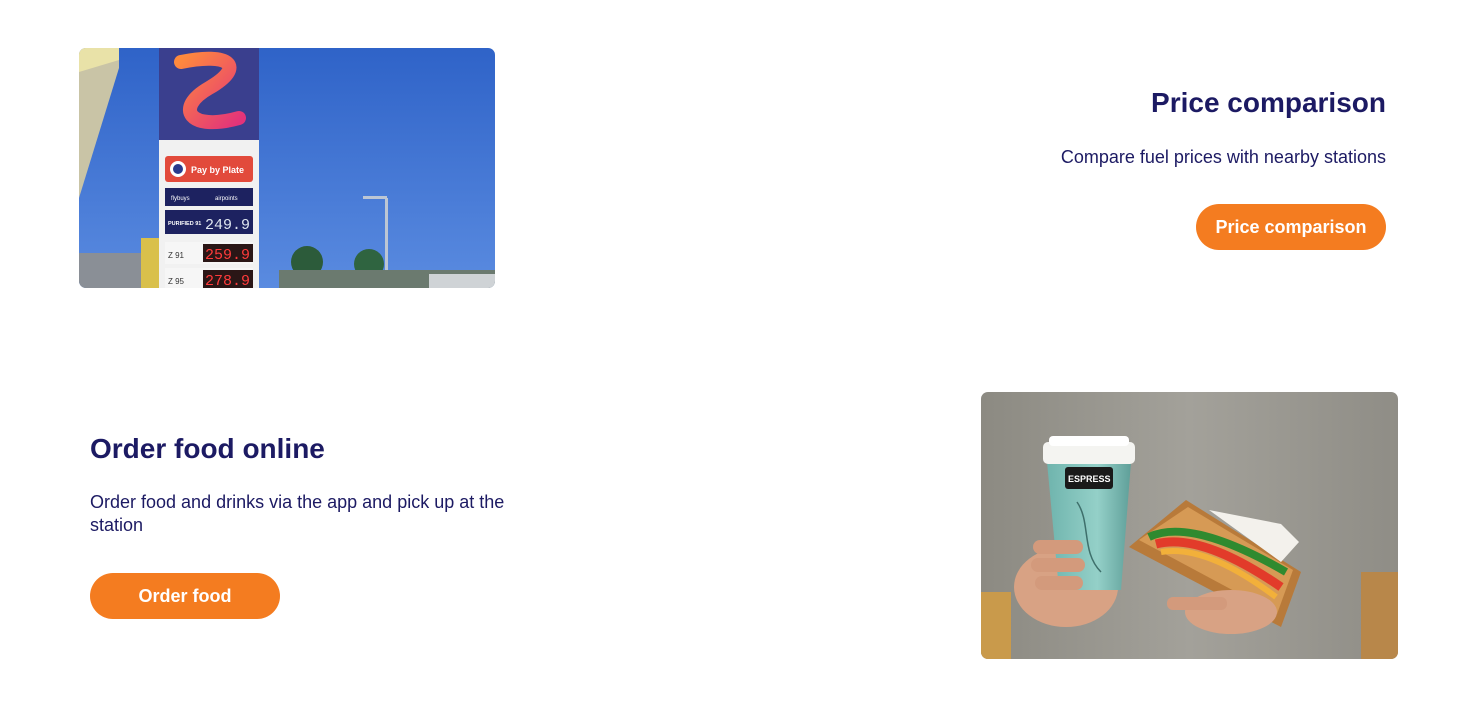  What do you see at coordinates (176, 255) in the screenshot?
I see `grade-91-label: Z 91` at bounding box center [176, 255].